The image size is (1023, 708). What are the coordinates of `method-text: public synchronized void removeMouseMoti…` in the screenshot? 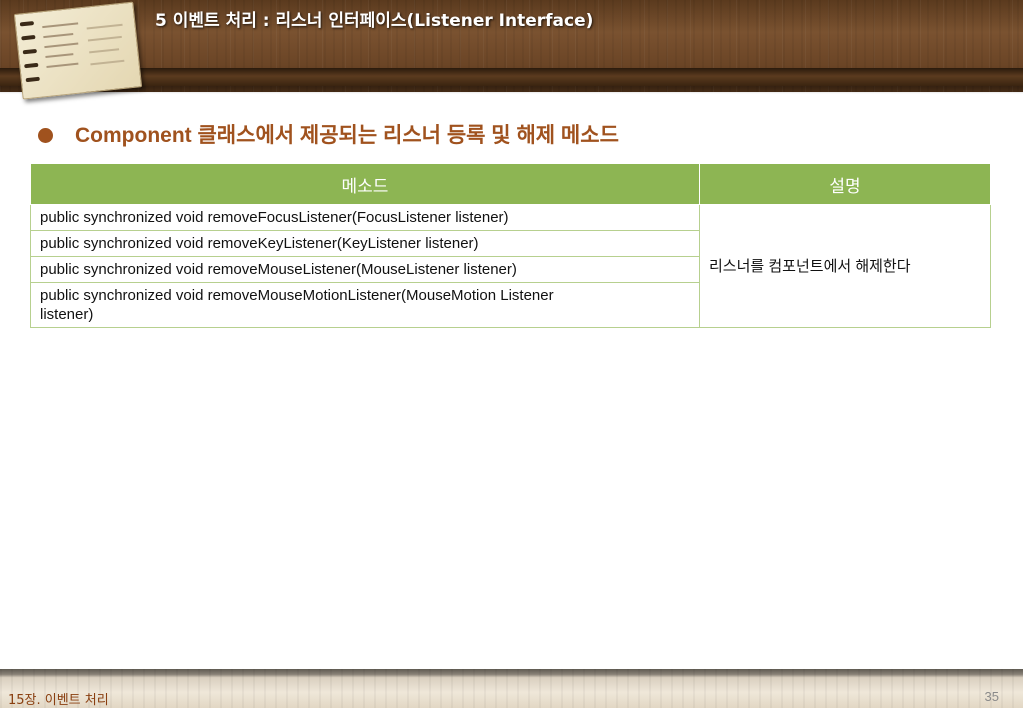 It's located at (297, 305).